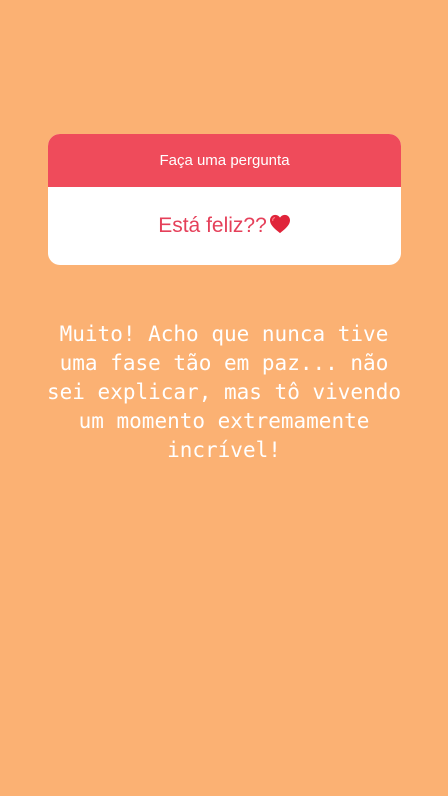 The image size is (448, 796). Describe the element at coordinates (280, 226) in the screenshot. I see `heart-icon` at that location.